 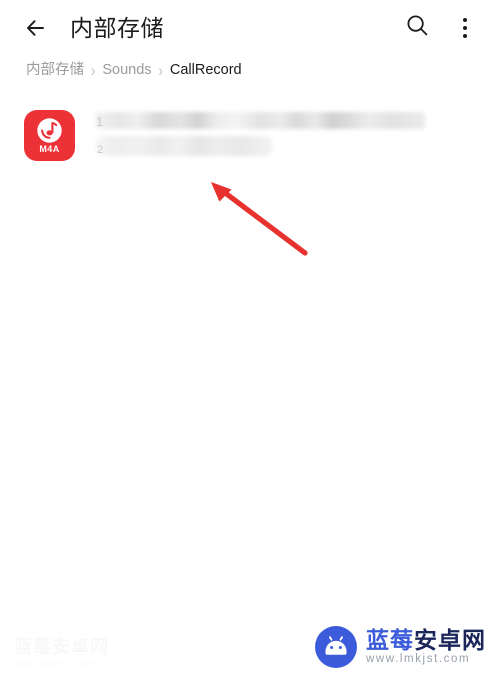 I want to click on android-robot-logo, so click(x=336, y=647).